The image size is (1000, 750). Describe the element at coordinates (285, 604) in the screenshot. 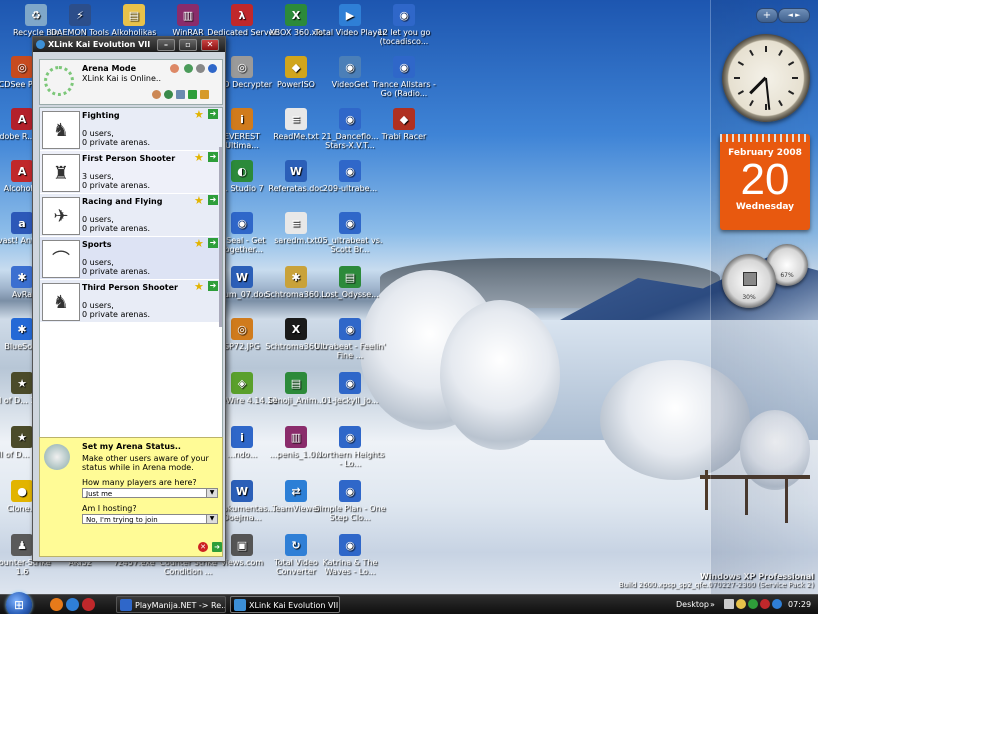

I see `taskbar-button: XLink Kai Evolution VII` at that location.